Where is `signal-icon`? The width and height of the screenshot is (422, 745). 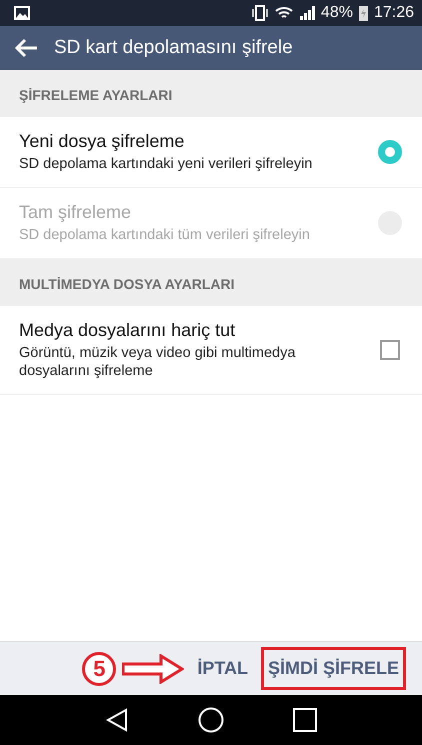 signal-icon is located at coordinates (306, 13).